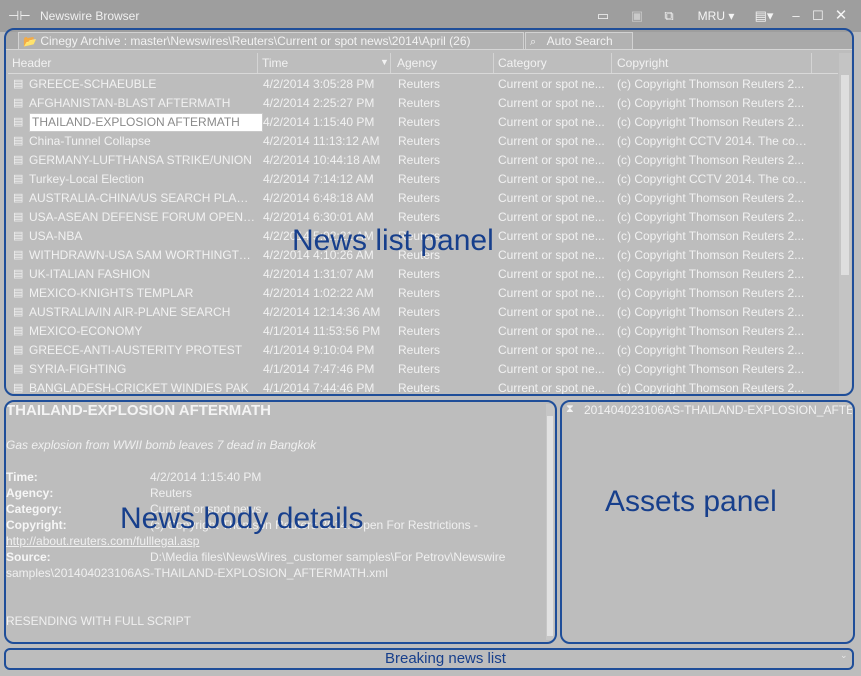 This screenshot has height=676, width=861. I want to click on news-list-panel-label: News list panel, so click(393, 240).